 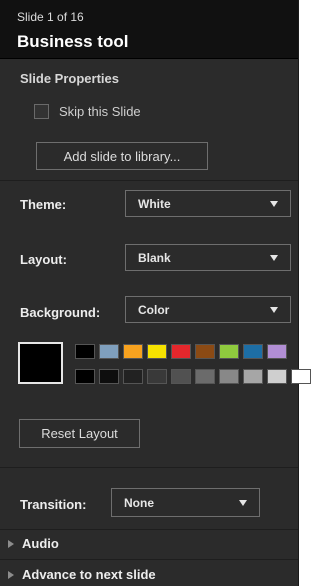 I want to click on slide-title: Business tool, so click(x=73, y=41).